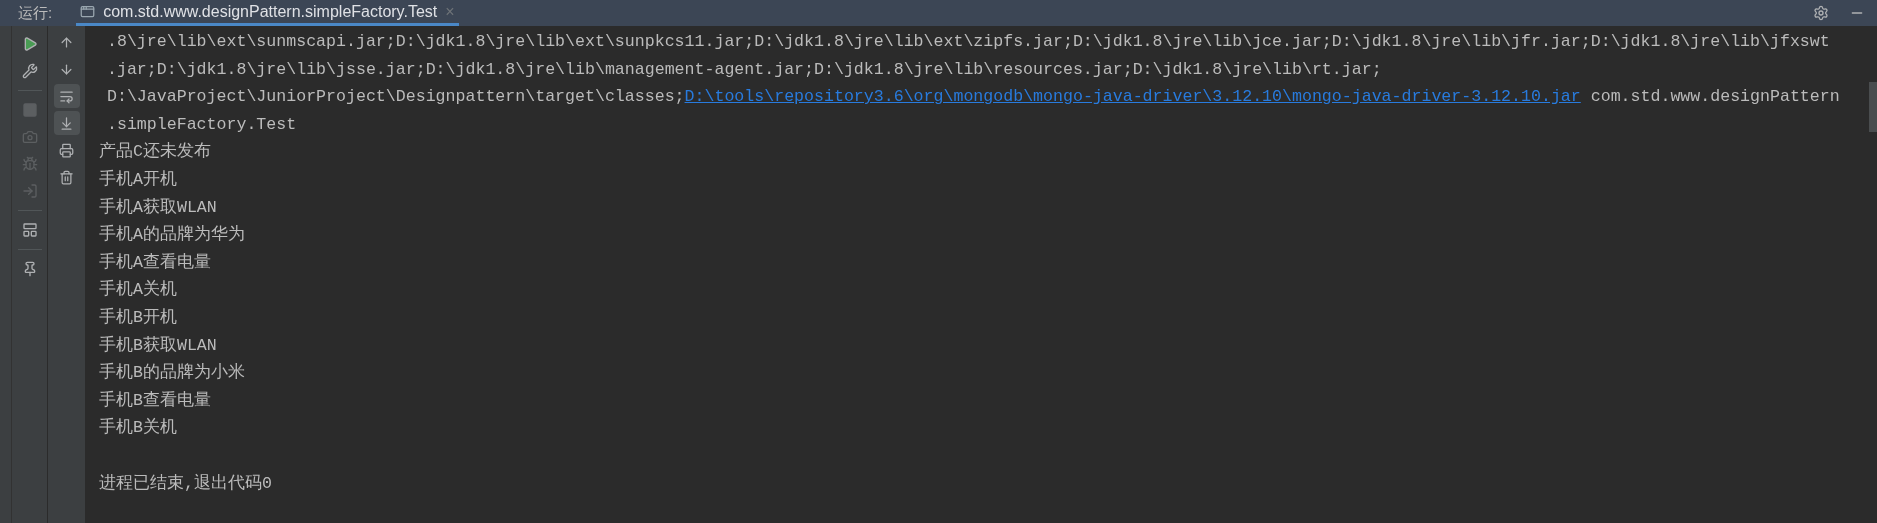  What do you see at coordinates (744, 69) in the screenshot?
I see `console-text: .jar;D:\jdk1.8\jre\lib\jsse.jar;D:\jdk1.8\jre\lib\management-agent.jar;D:\jdk1.8\jre\lib\resources.jar;D:\jdk1.8\jre\lib\rt.jar;` at bounding box center [744, 69].